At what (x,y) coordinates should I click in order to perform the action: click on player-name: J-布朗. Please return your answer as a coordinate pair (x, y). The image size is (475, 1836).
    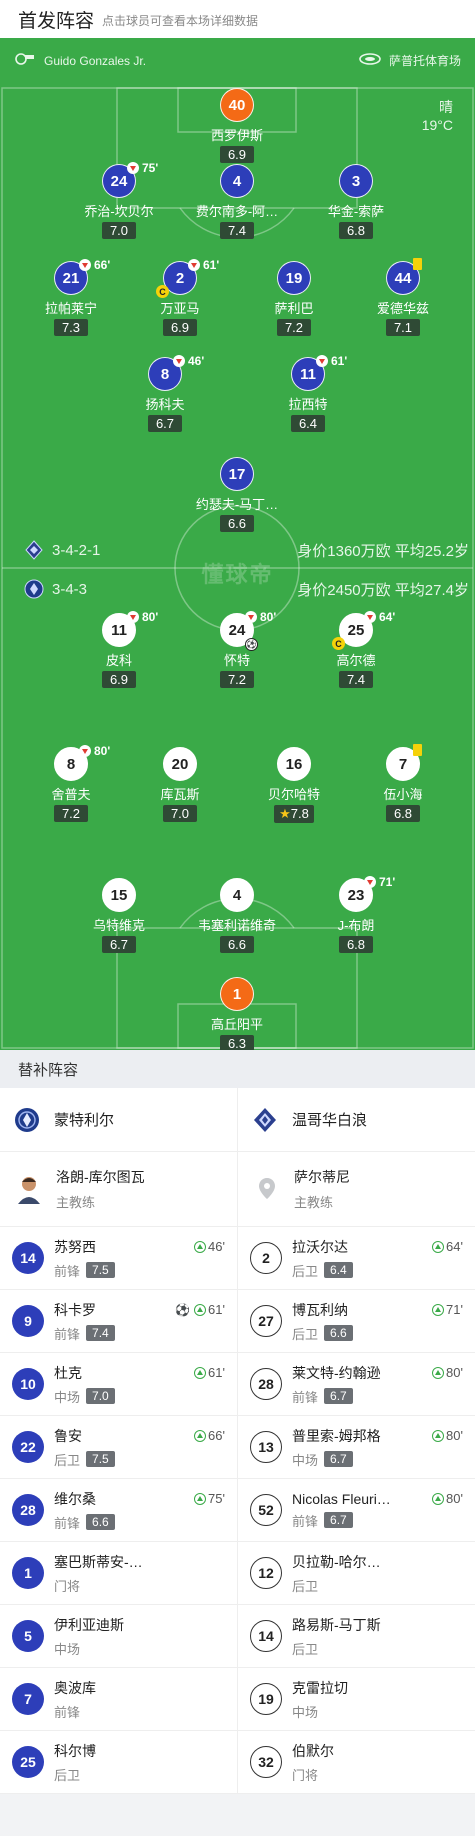
    Looking at the image, I should click on (356, 925).